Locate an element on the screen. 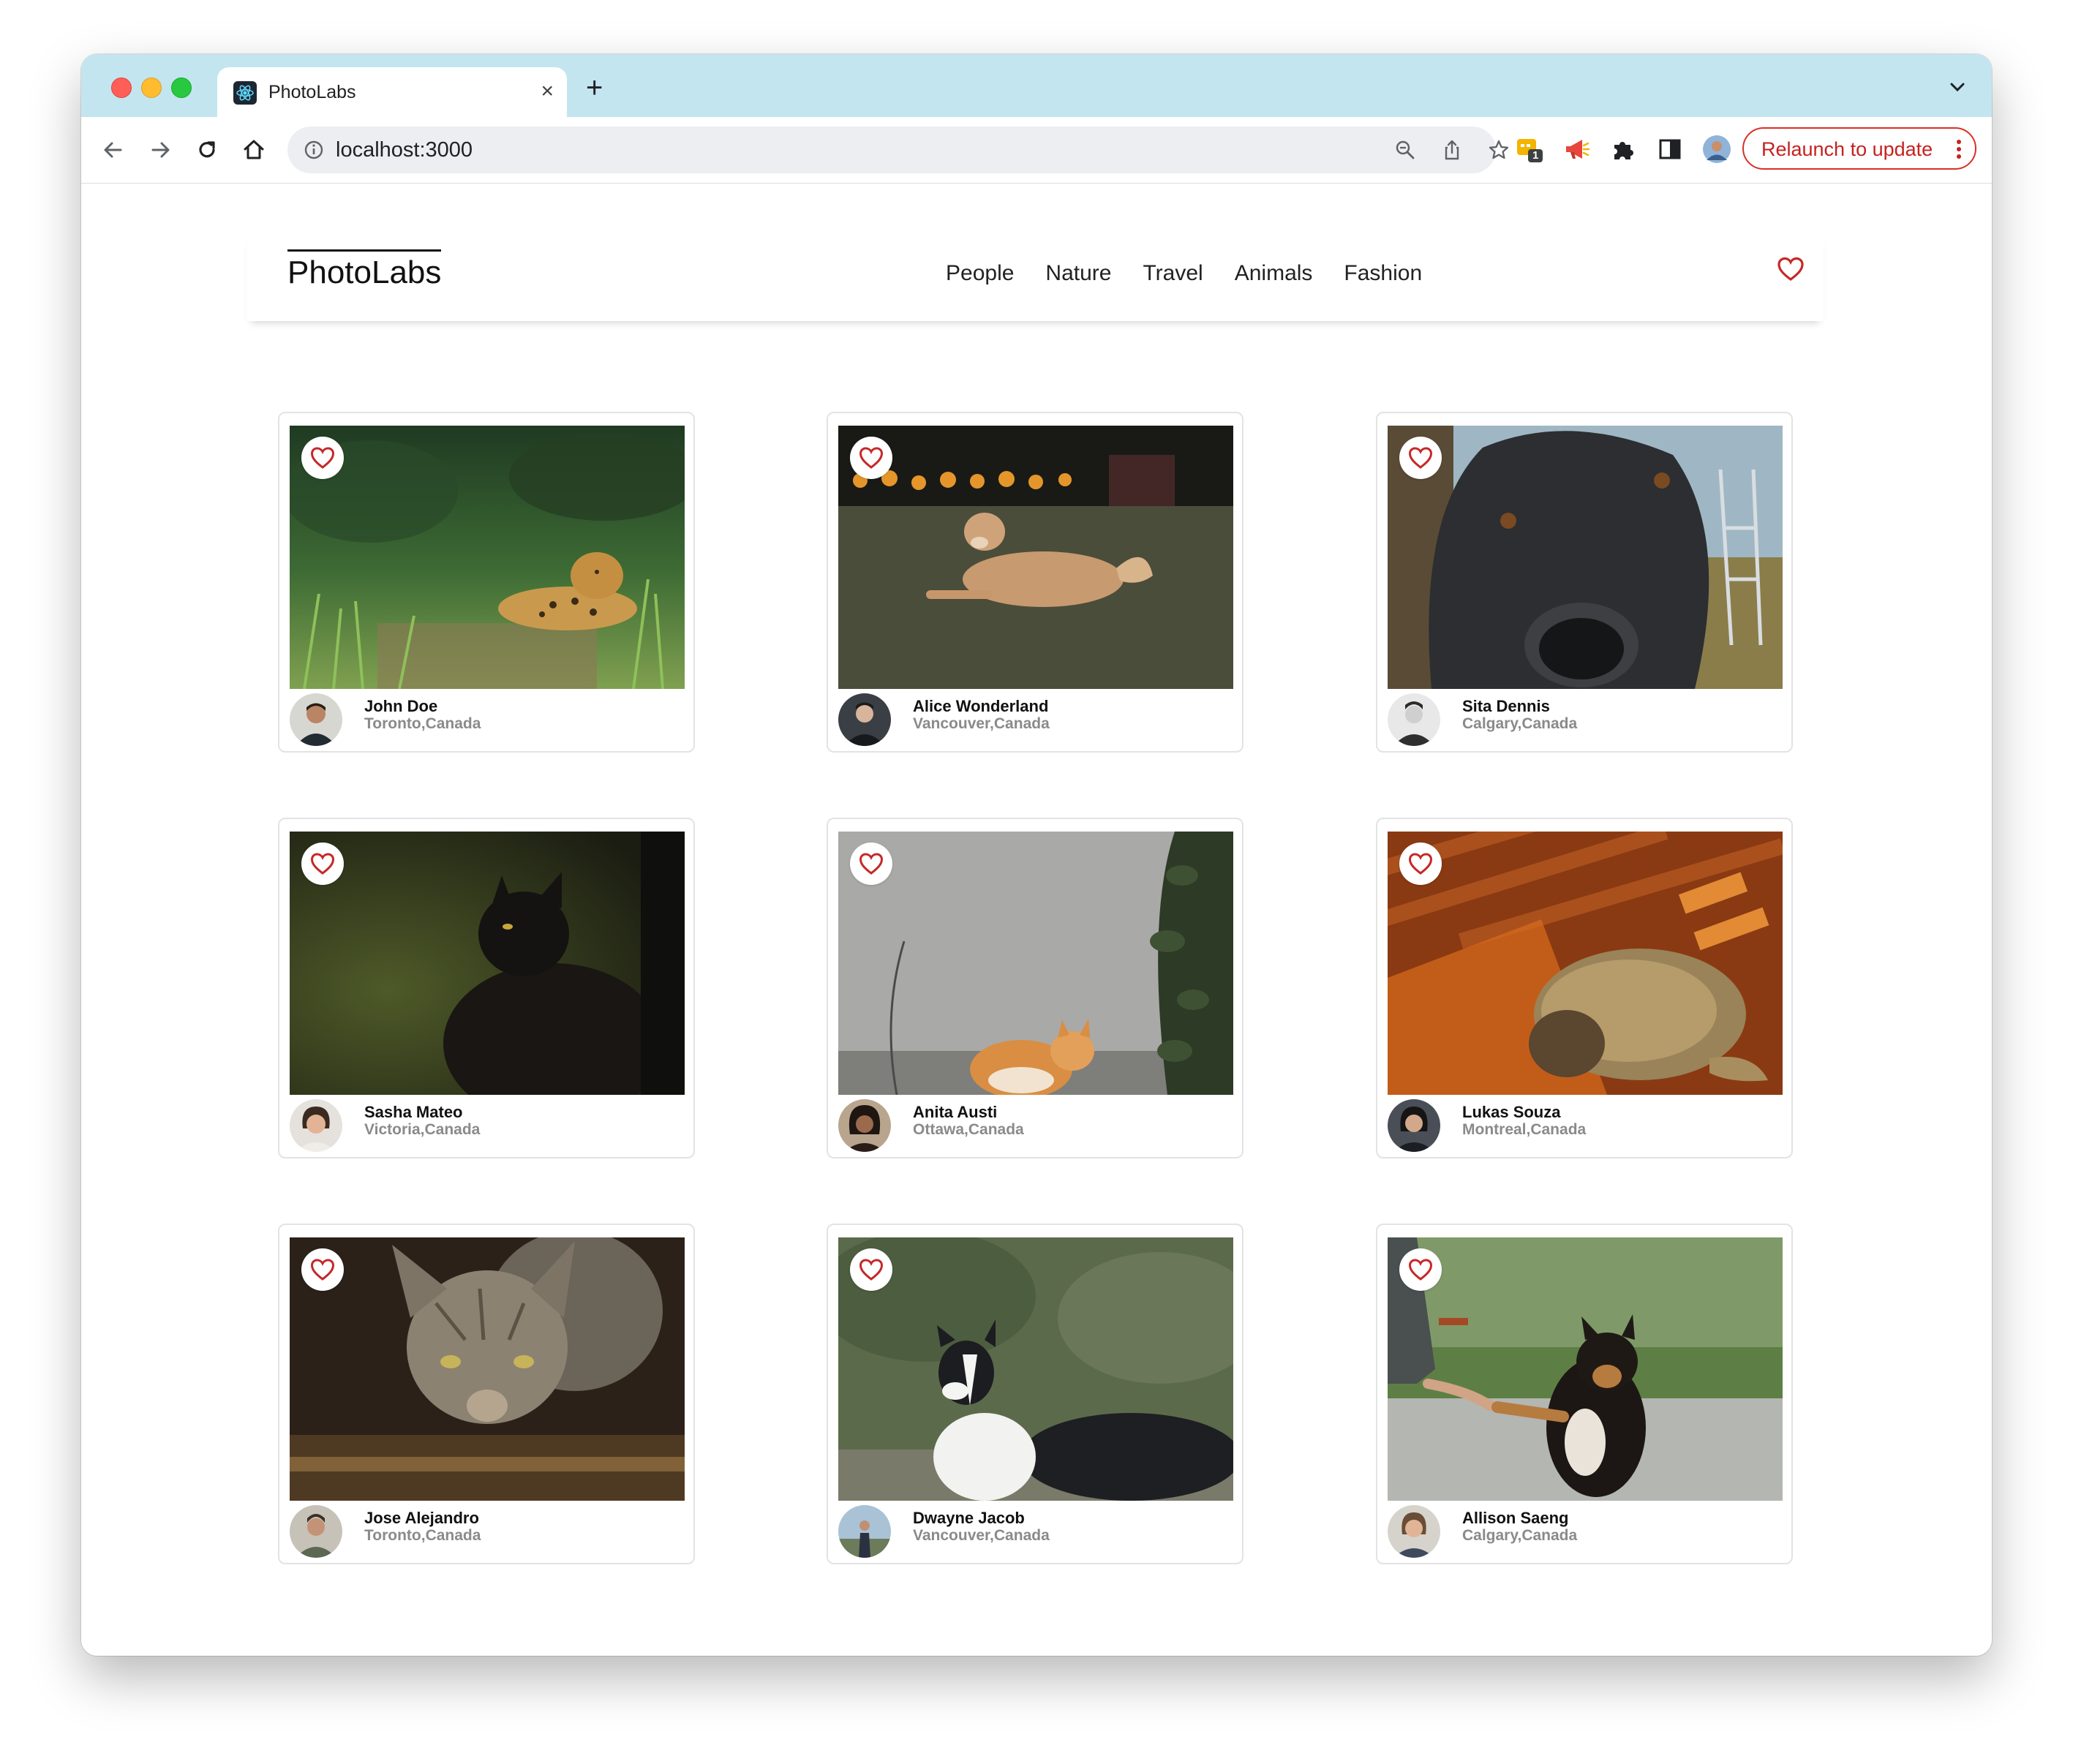 The height and width of the screenshot is (1764, 2073). site-info-icon is located at coordinates (314, 150).